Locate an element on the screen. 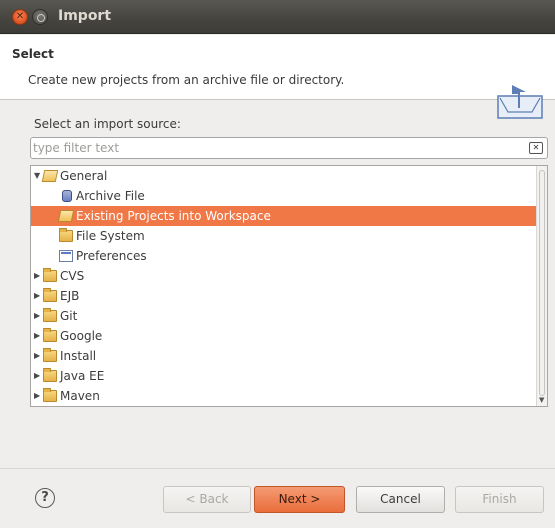 The image size is (555, 528). tree-item: ▶ Maven is located at coordinates (284, 396).